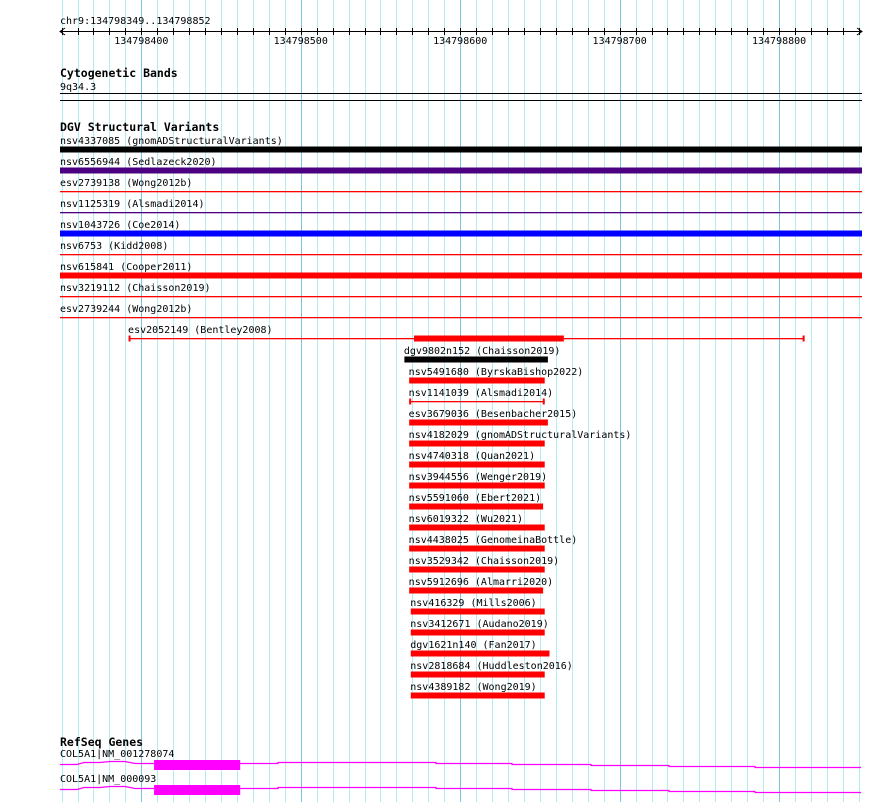  I want to click on variant-label: nsv1125319 (Alsmadi2014), so click(132, 204).